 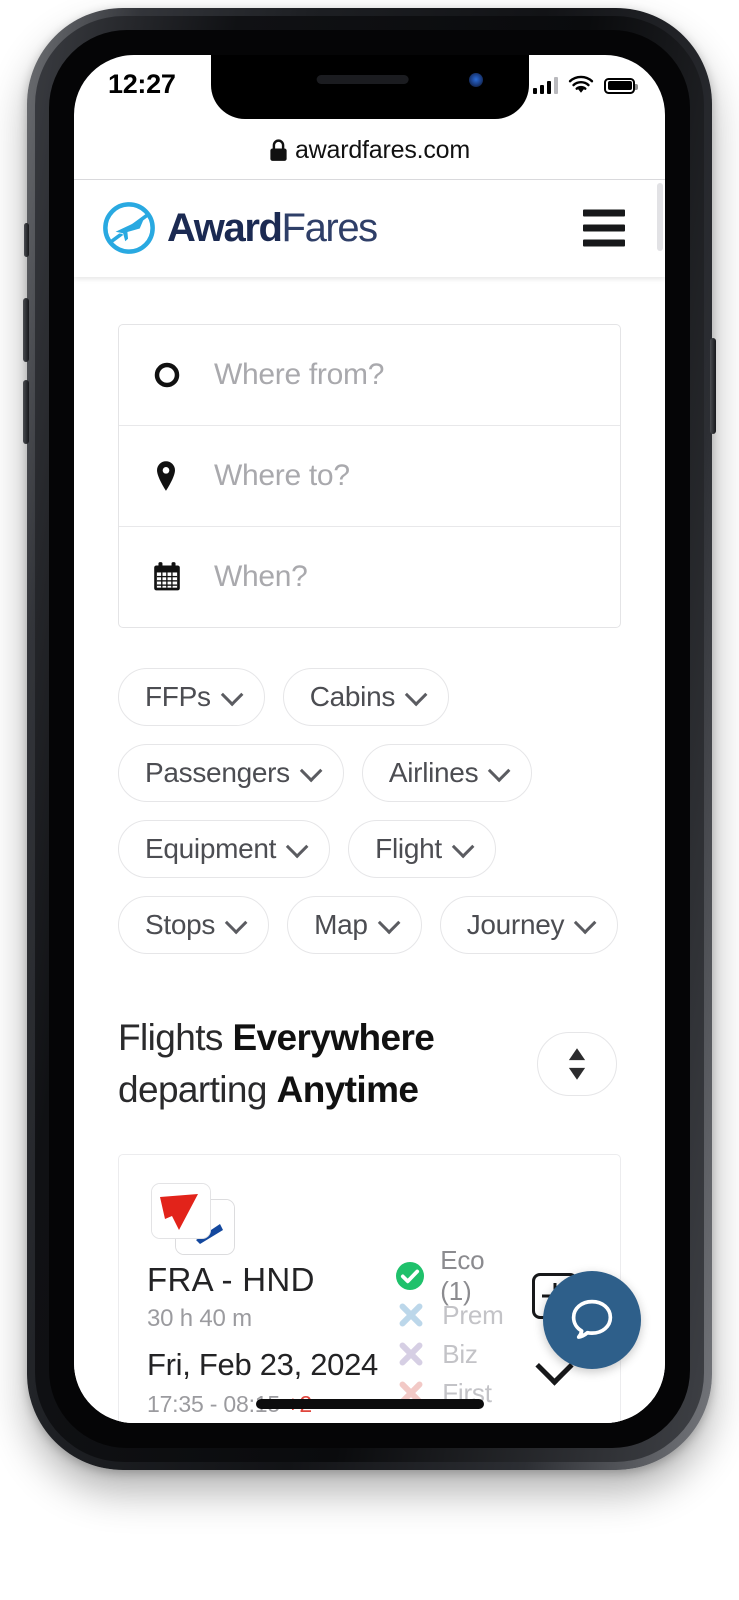 I want to click on url-text: awardfares.com, so click(x=382, y=149).